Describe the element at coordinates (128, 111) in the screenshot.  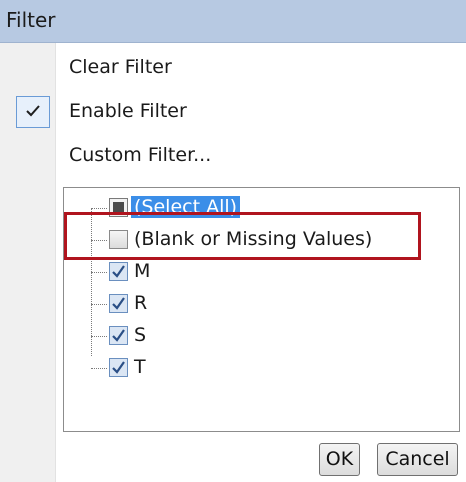
I see `menu-item-label: Enable Filter` at that location.